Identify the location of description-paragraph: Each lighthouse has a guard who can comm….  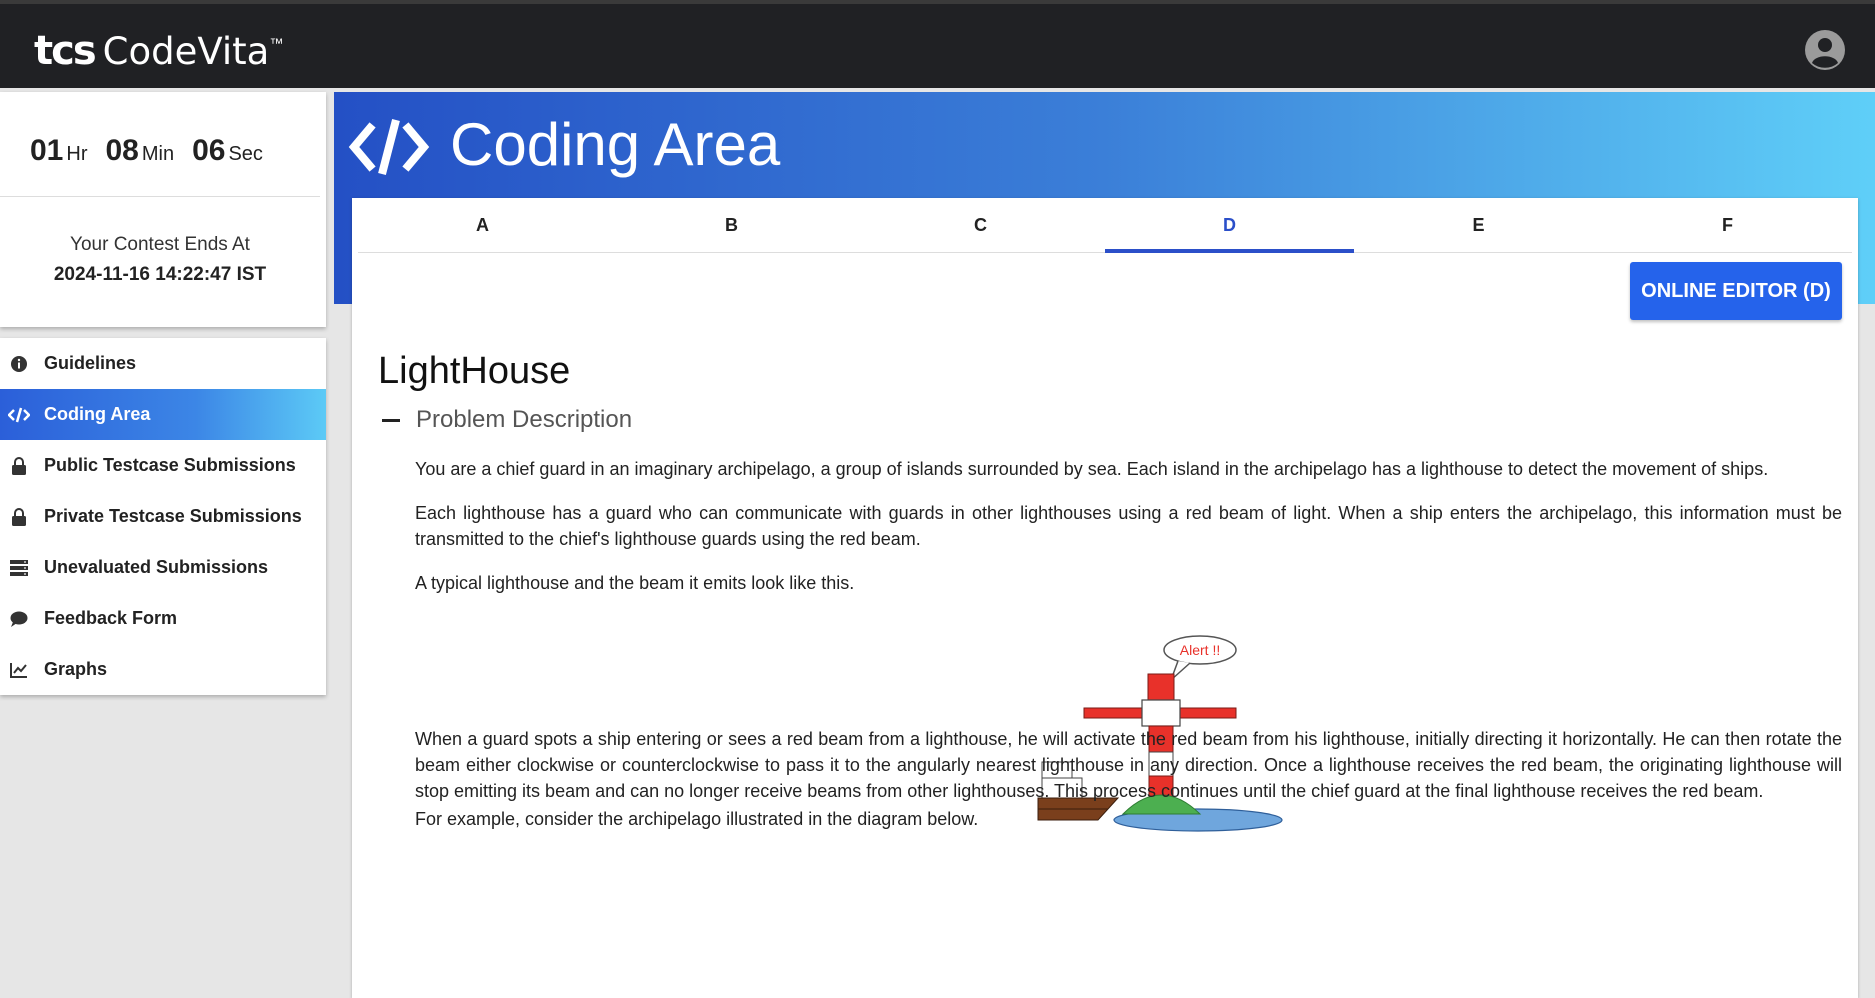
(1128, 526).